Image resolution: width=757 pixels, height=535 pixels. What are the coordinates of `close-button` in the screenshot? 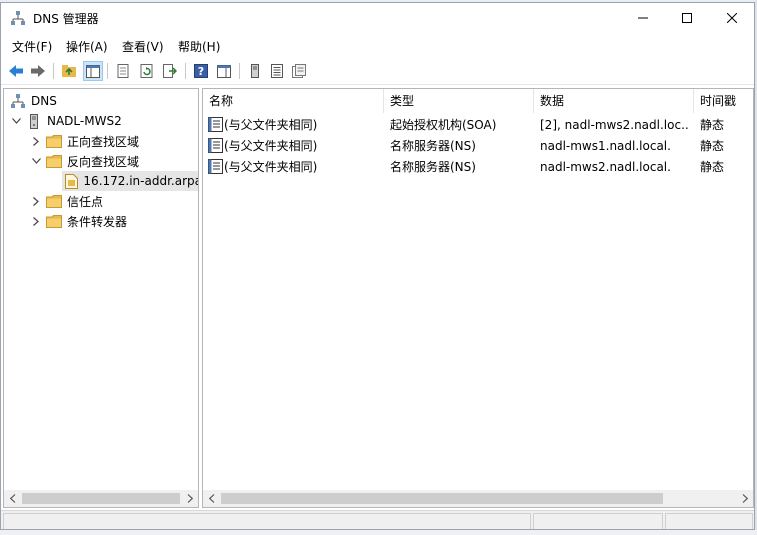 It's located at (732, 18).